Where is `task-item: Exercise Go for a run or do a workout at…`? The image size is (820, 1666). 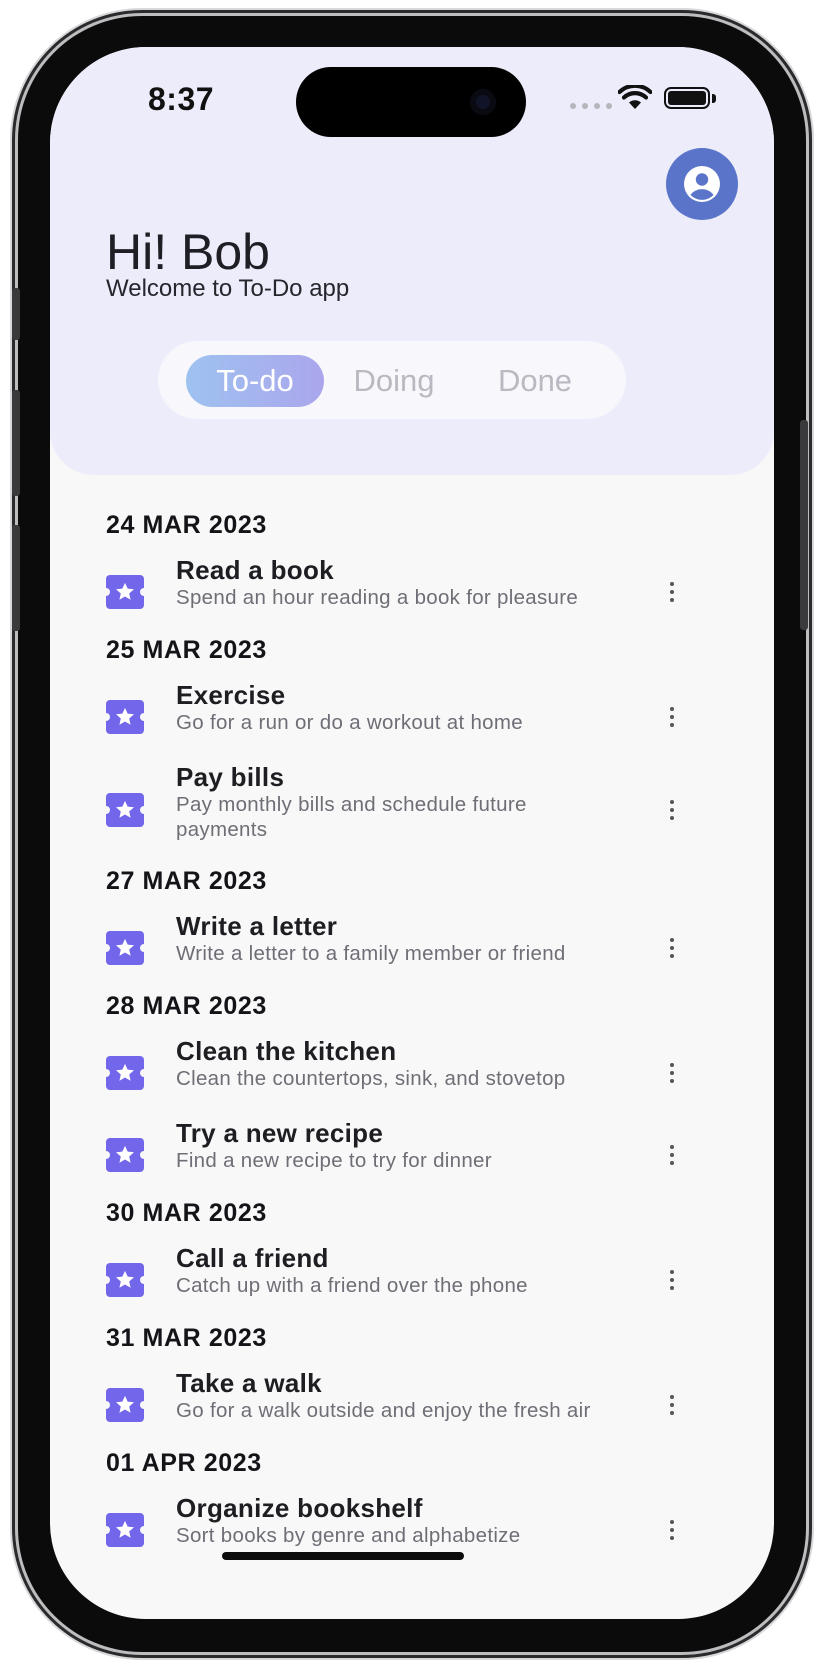
task-item: Exercise Go for a run or do a workout at… is located at coordinates (416, 710).